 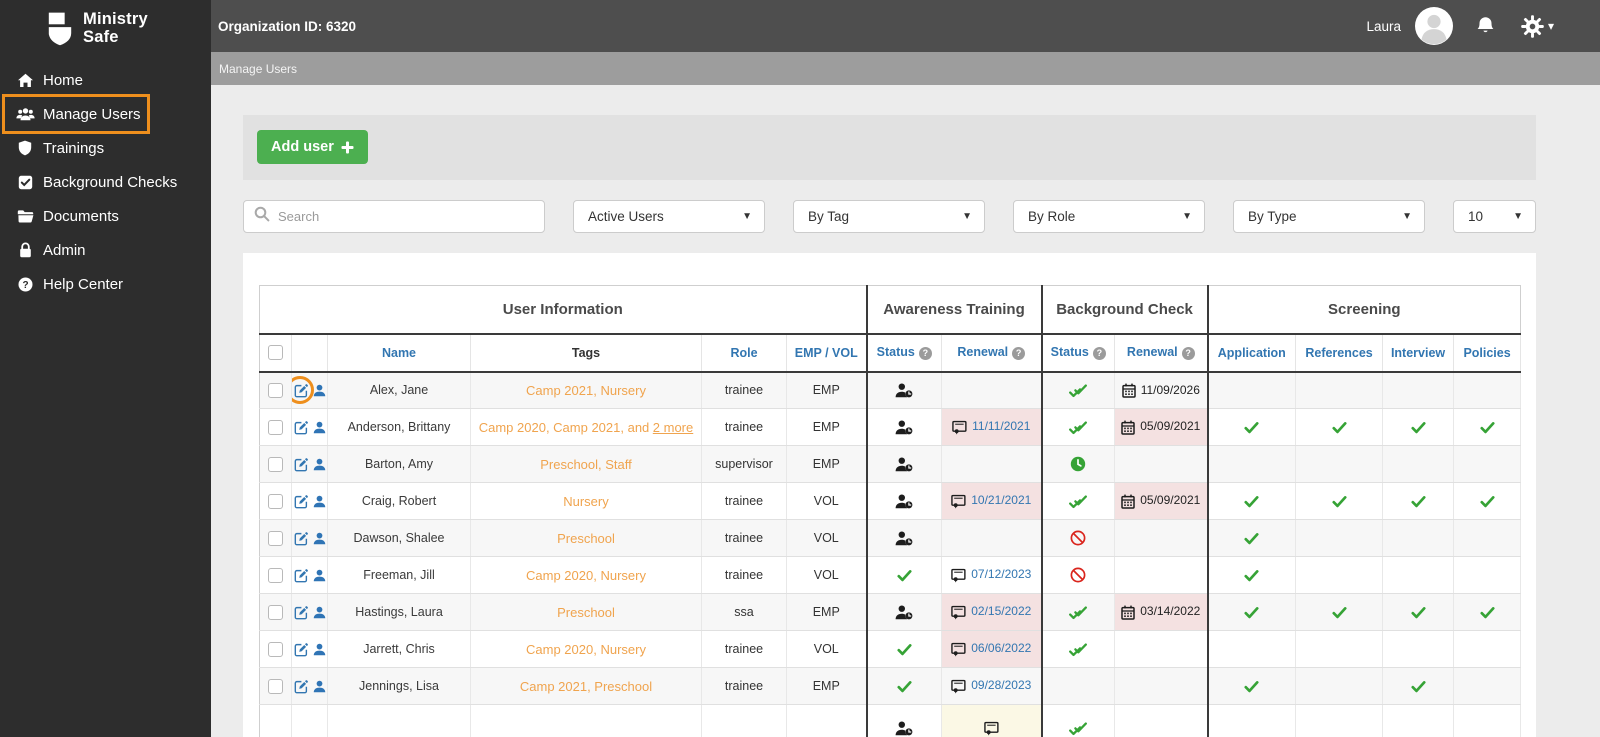 I want to click on sidebar-item-trainings: Trainings, so click(x=105, y=148).